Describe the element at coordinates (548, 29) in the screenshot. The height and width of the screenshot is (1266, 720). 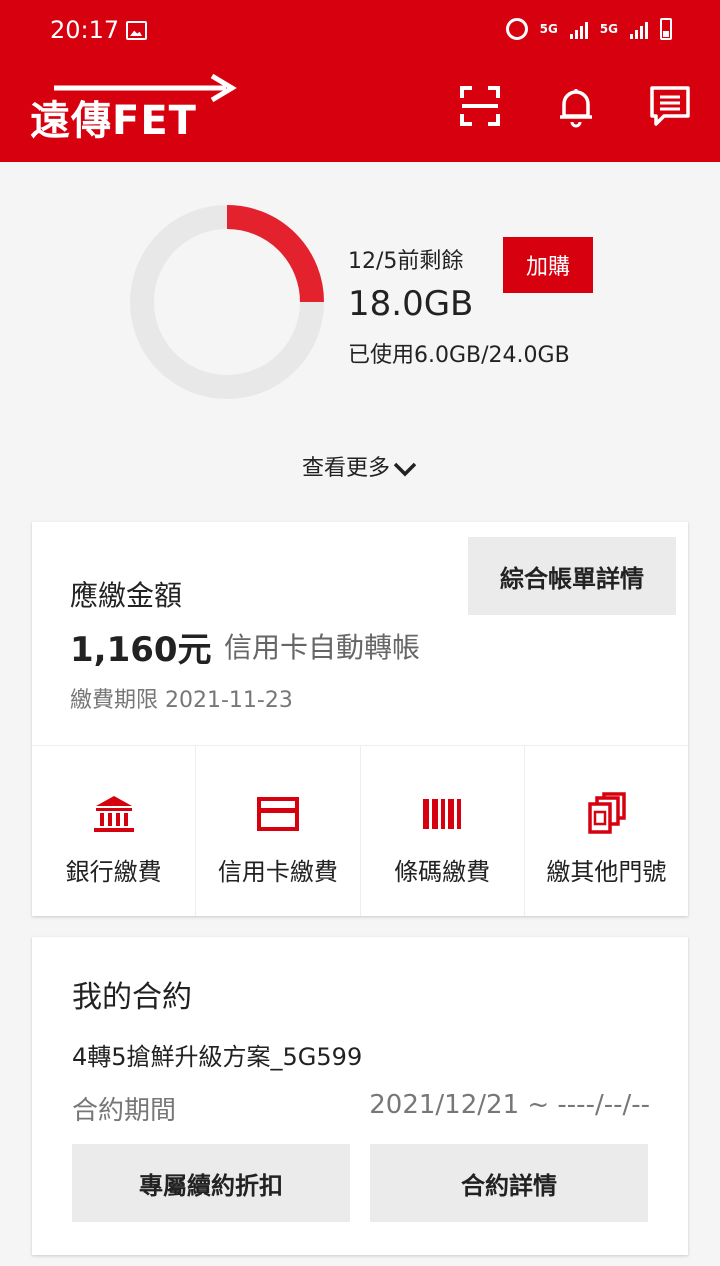
I see `network-type-1: 5G` at that location.